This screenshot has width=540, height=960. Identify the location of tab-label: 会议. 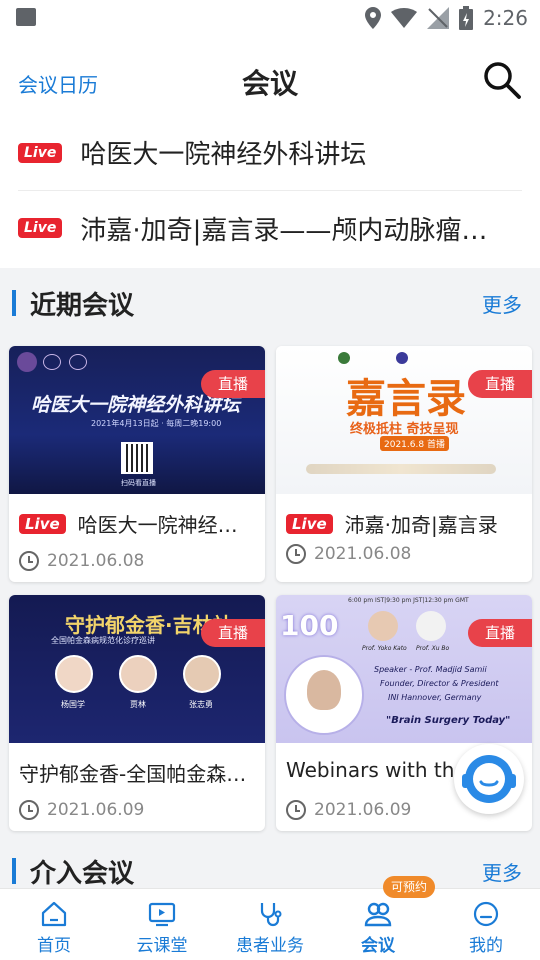
(378, 946).